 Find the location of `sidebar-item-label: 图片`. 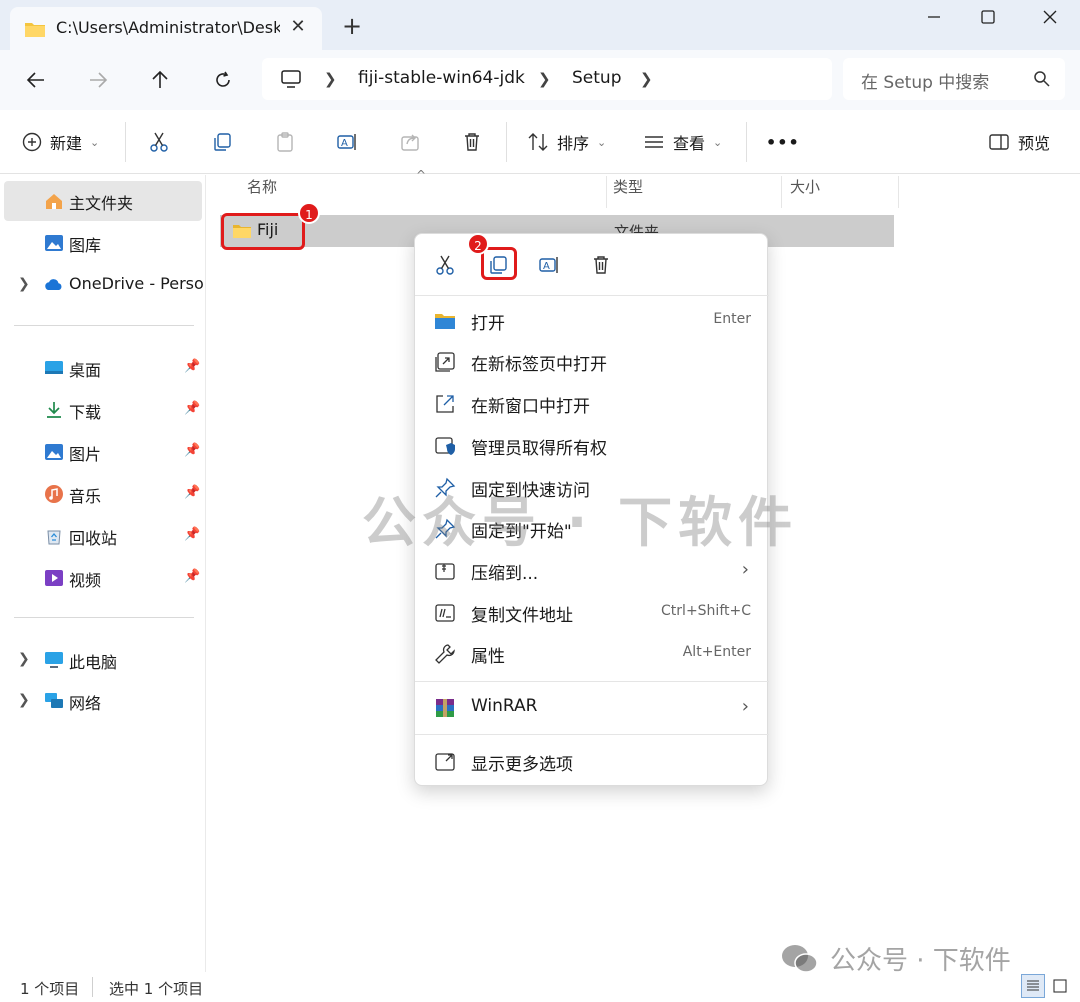

sidebar-item-label: 图片 is located at coordinates (85, 454).